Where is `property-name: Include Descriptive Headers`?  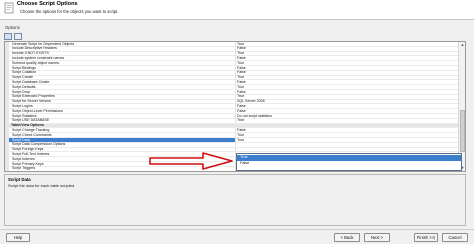 property-name: Include Descriptive Headers is located at coordinates (34, 48).